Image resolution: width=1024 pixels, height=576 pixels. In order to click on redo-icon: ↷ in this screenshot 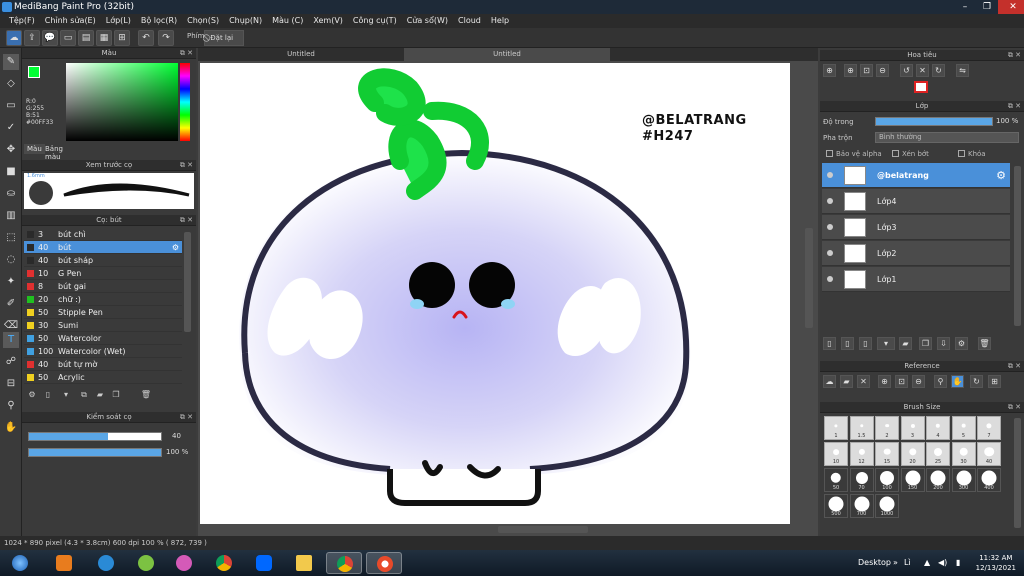, I will do `click(166, 38)`.